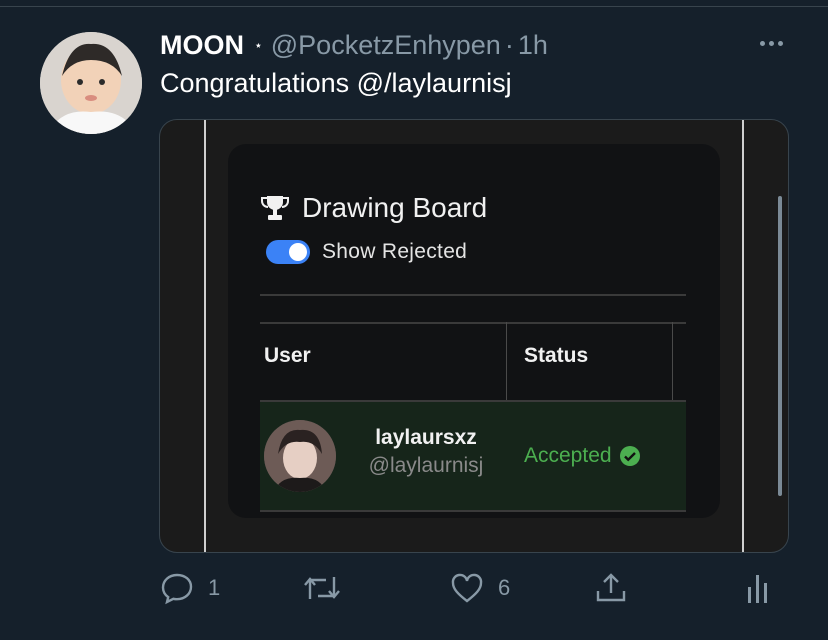  What do you see at coordinates (473, 323) in the screenshot?
I see `table-top-border` at bounding box center [473, 323].